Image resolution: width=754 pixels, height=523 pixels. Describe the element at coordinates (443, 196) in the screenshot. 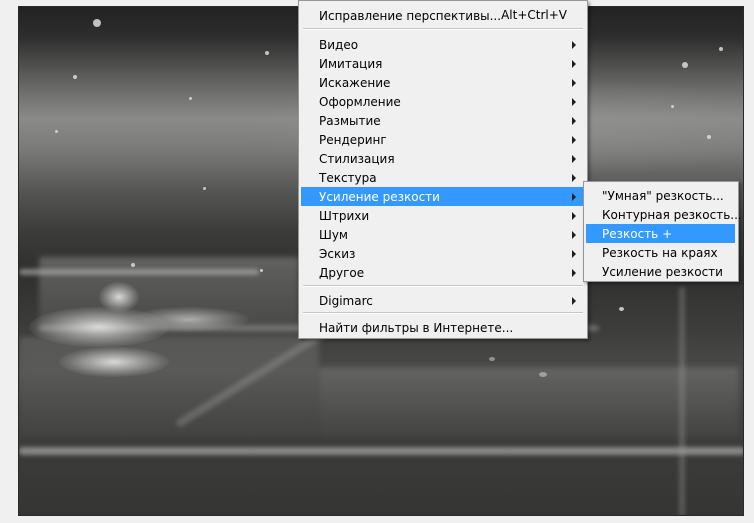

I see `menu-item-sharpen: Усиление резкости` at that location.